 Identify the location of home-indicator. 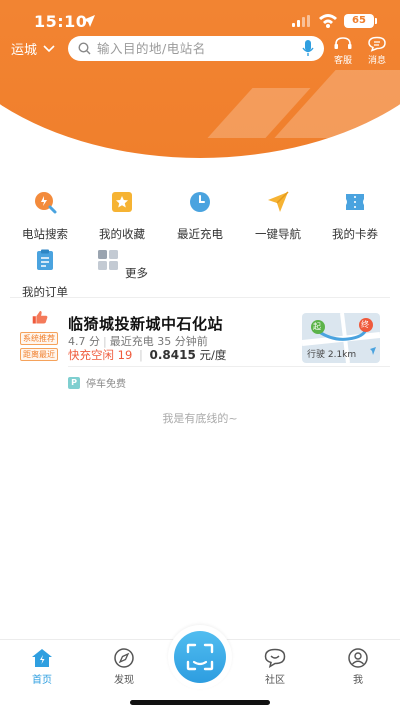
(200, 702).